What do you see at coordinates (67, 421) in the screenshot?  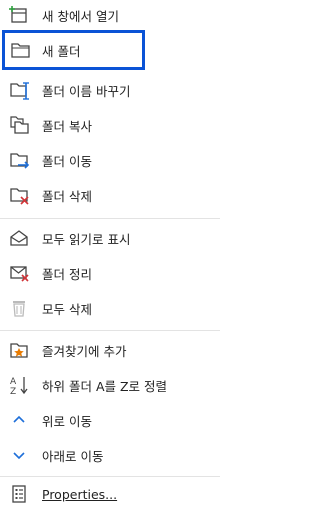 I see `menu-item-label: 위로 이동` at bounding box center [67, 421].